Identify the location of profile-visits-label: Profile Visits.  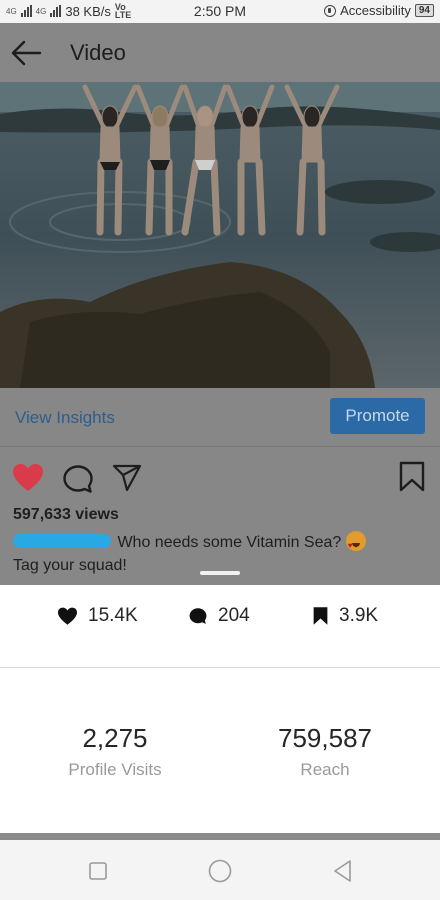
(115, 769).